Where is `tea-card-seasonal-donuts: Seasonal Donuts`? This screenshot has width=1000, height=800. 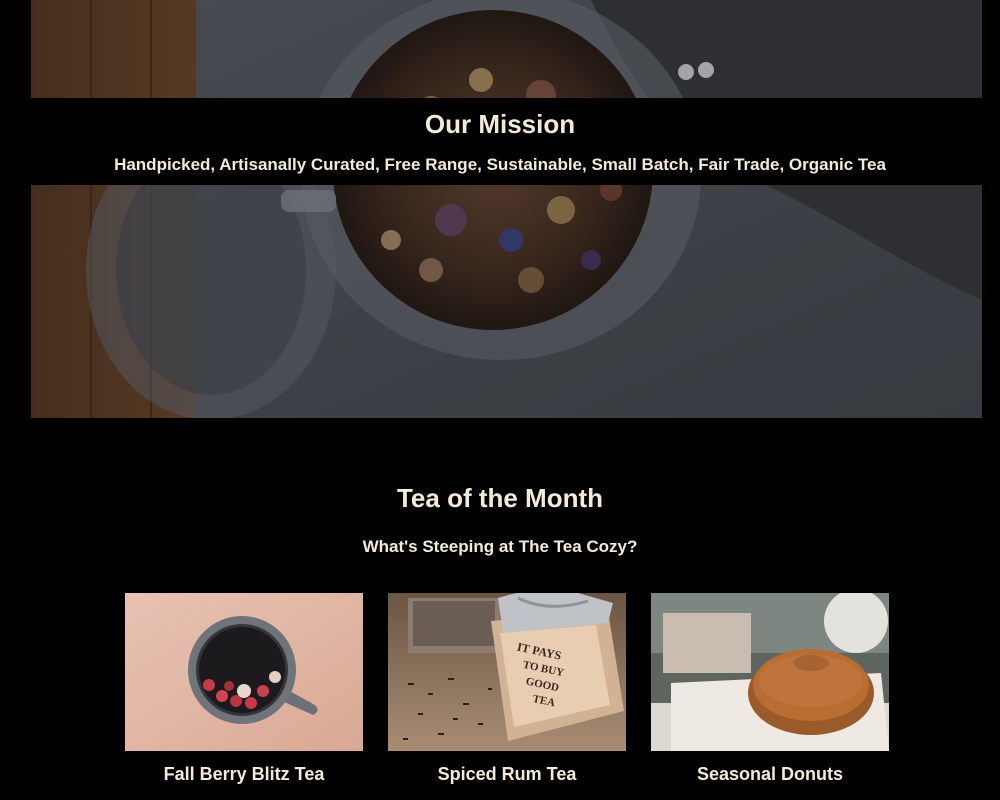 tea-card-seasonal-donuts: Seasonal Donuts is located at coordinates (770, 689).